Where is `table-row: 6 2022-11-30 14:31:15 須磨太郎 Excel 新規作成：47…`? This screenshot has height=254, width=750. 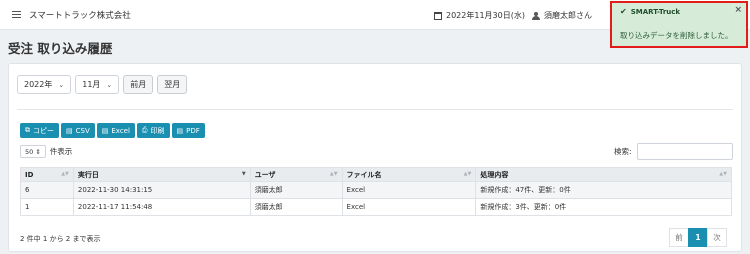
table-row: 6 2022-11-30 14:31:15 須磨太郎 Excel 新規作成：47… is located at coordinates (376, 190).